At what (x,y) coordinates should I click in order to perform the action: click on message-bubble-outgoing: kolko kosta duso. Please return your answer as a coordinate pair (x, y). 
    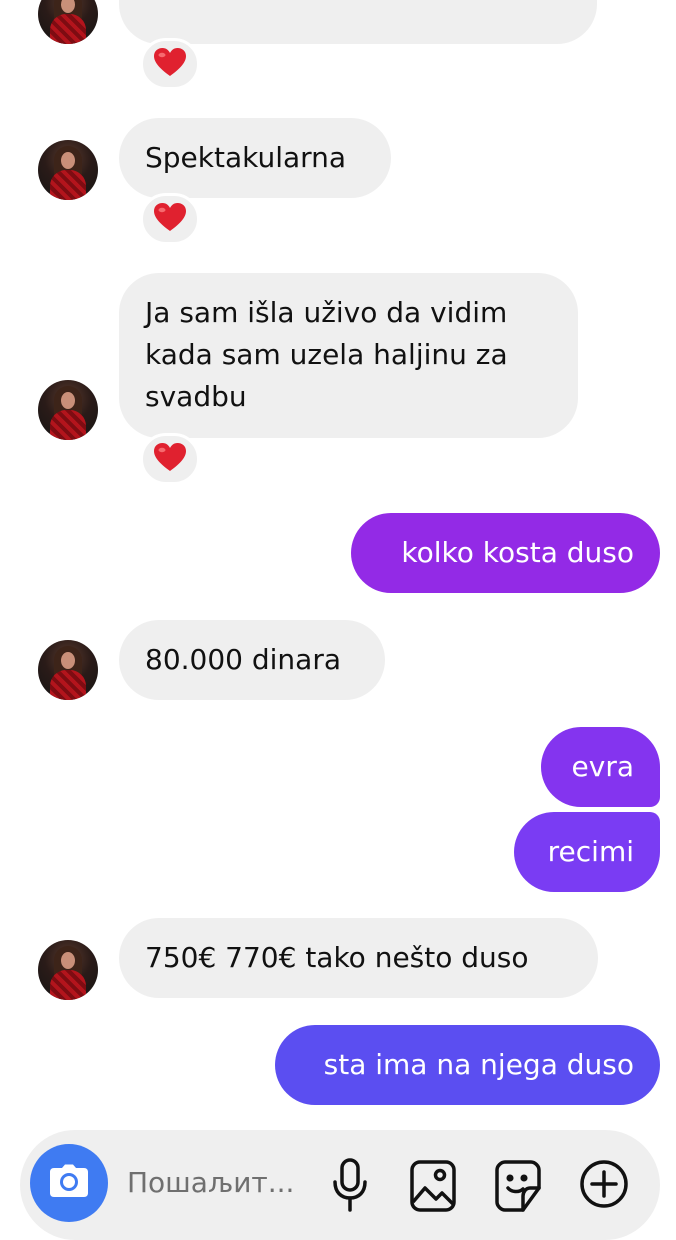
    Looking at the image, I should click on (505, 553).